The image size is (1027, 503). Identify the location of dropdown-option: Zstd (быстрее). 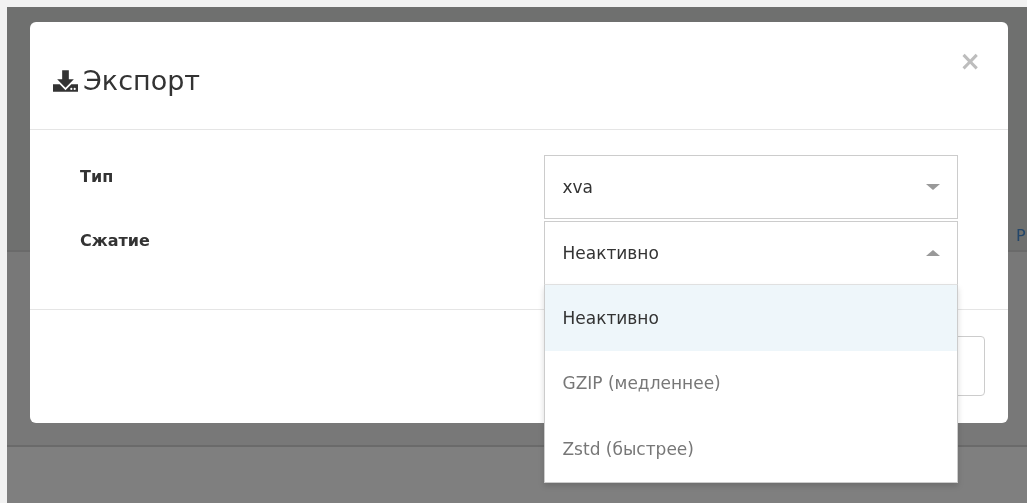
(751, 449).